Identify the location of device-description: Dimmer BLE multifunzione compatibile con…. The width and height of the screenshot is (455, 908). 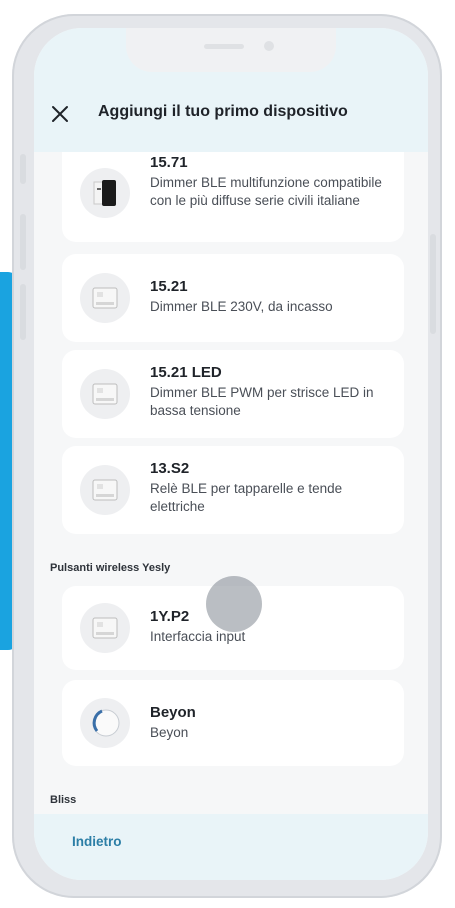
(266, 191).